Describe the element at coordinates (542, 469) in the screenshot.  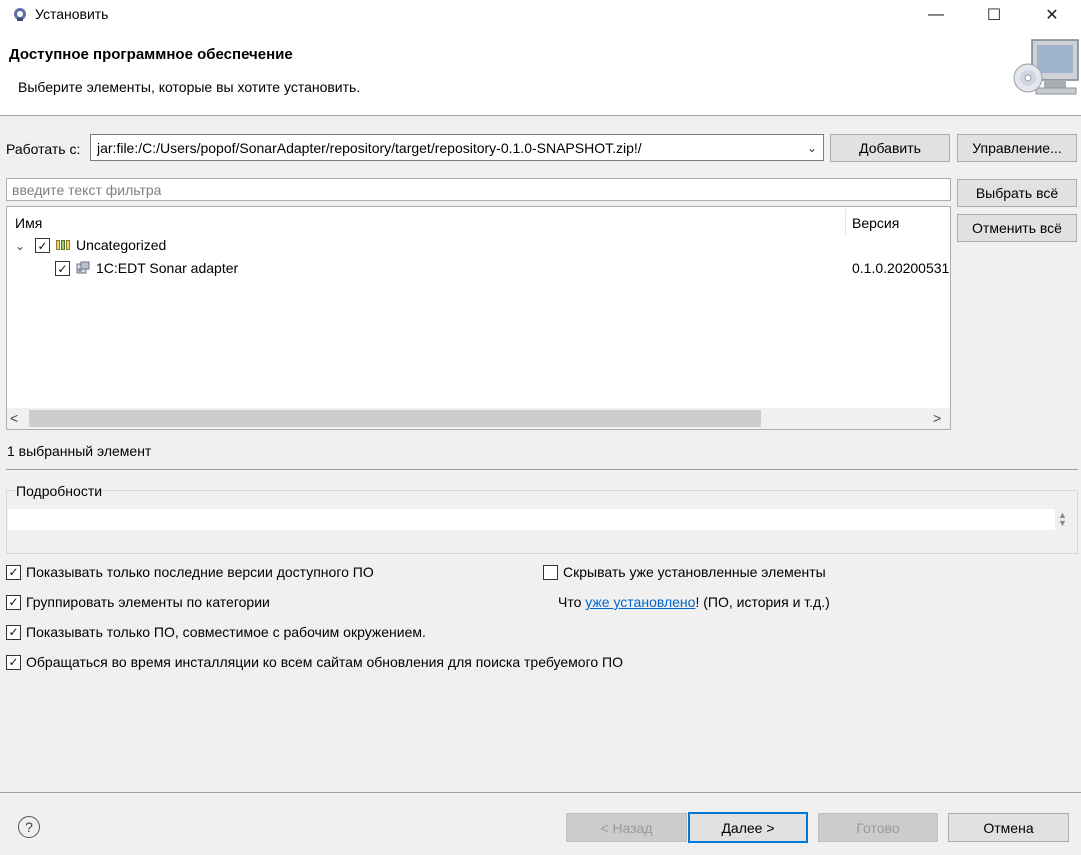
I see `separator` at that location.